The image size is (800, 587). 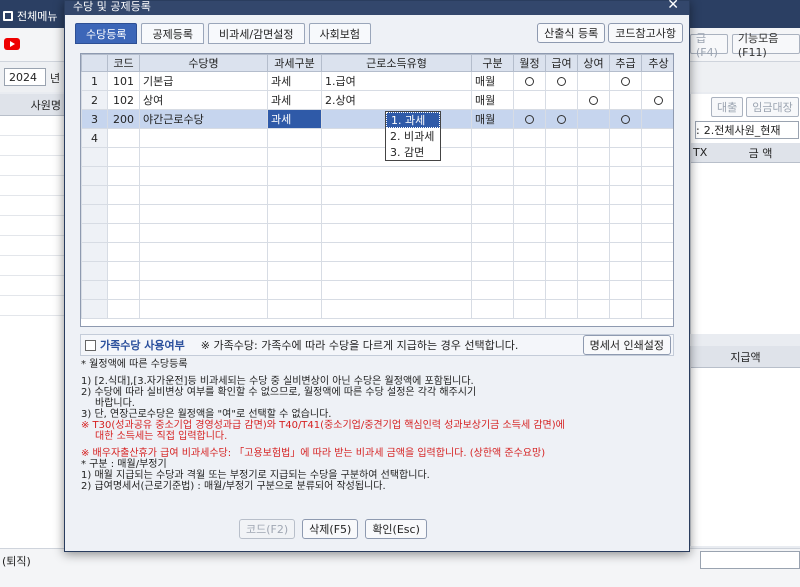 What do you see at coordinates (294, 119) in the screenshot?
I see `cell-tax-editing: 과세` at bounding box center [294, 119].